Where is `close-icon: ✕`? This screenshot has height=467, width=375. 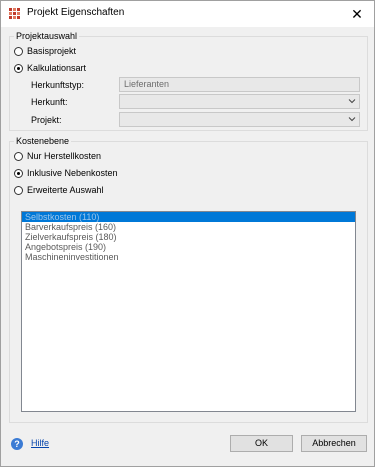 close-icon: ✕ is located at coordinates (357, 14).